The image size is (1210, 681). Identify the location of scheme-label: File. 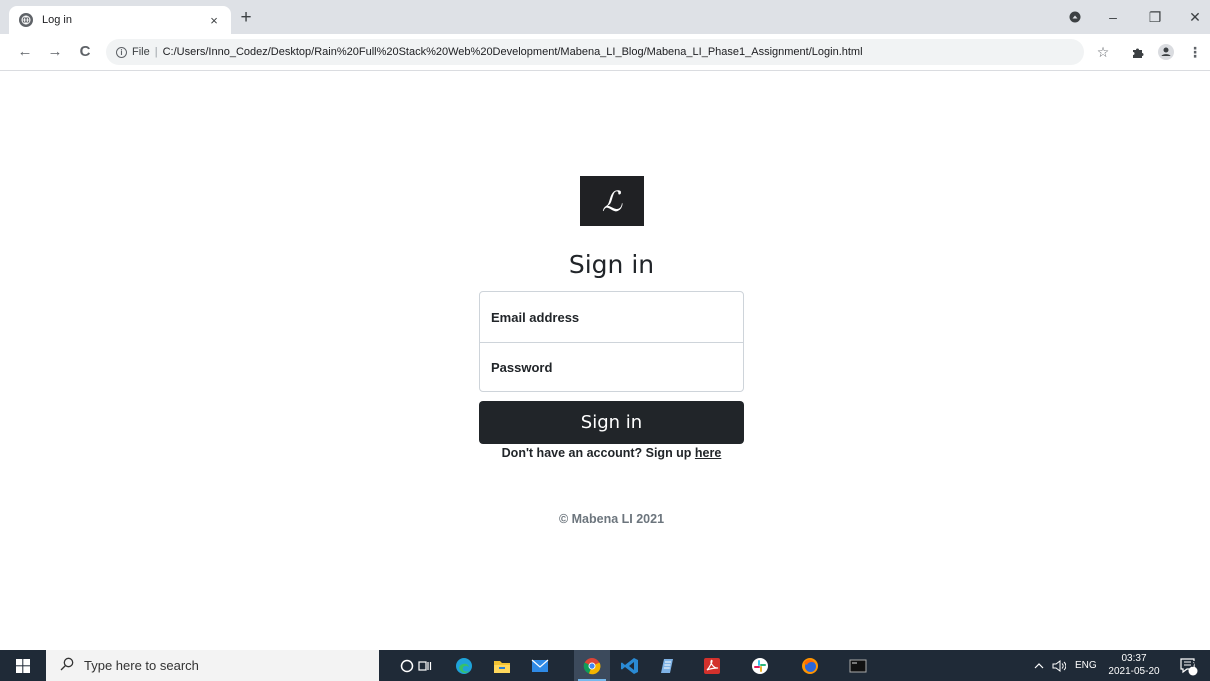
(141, 52).